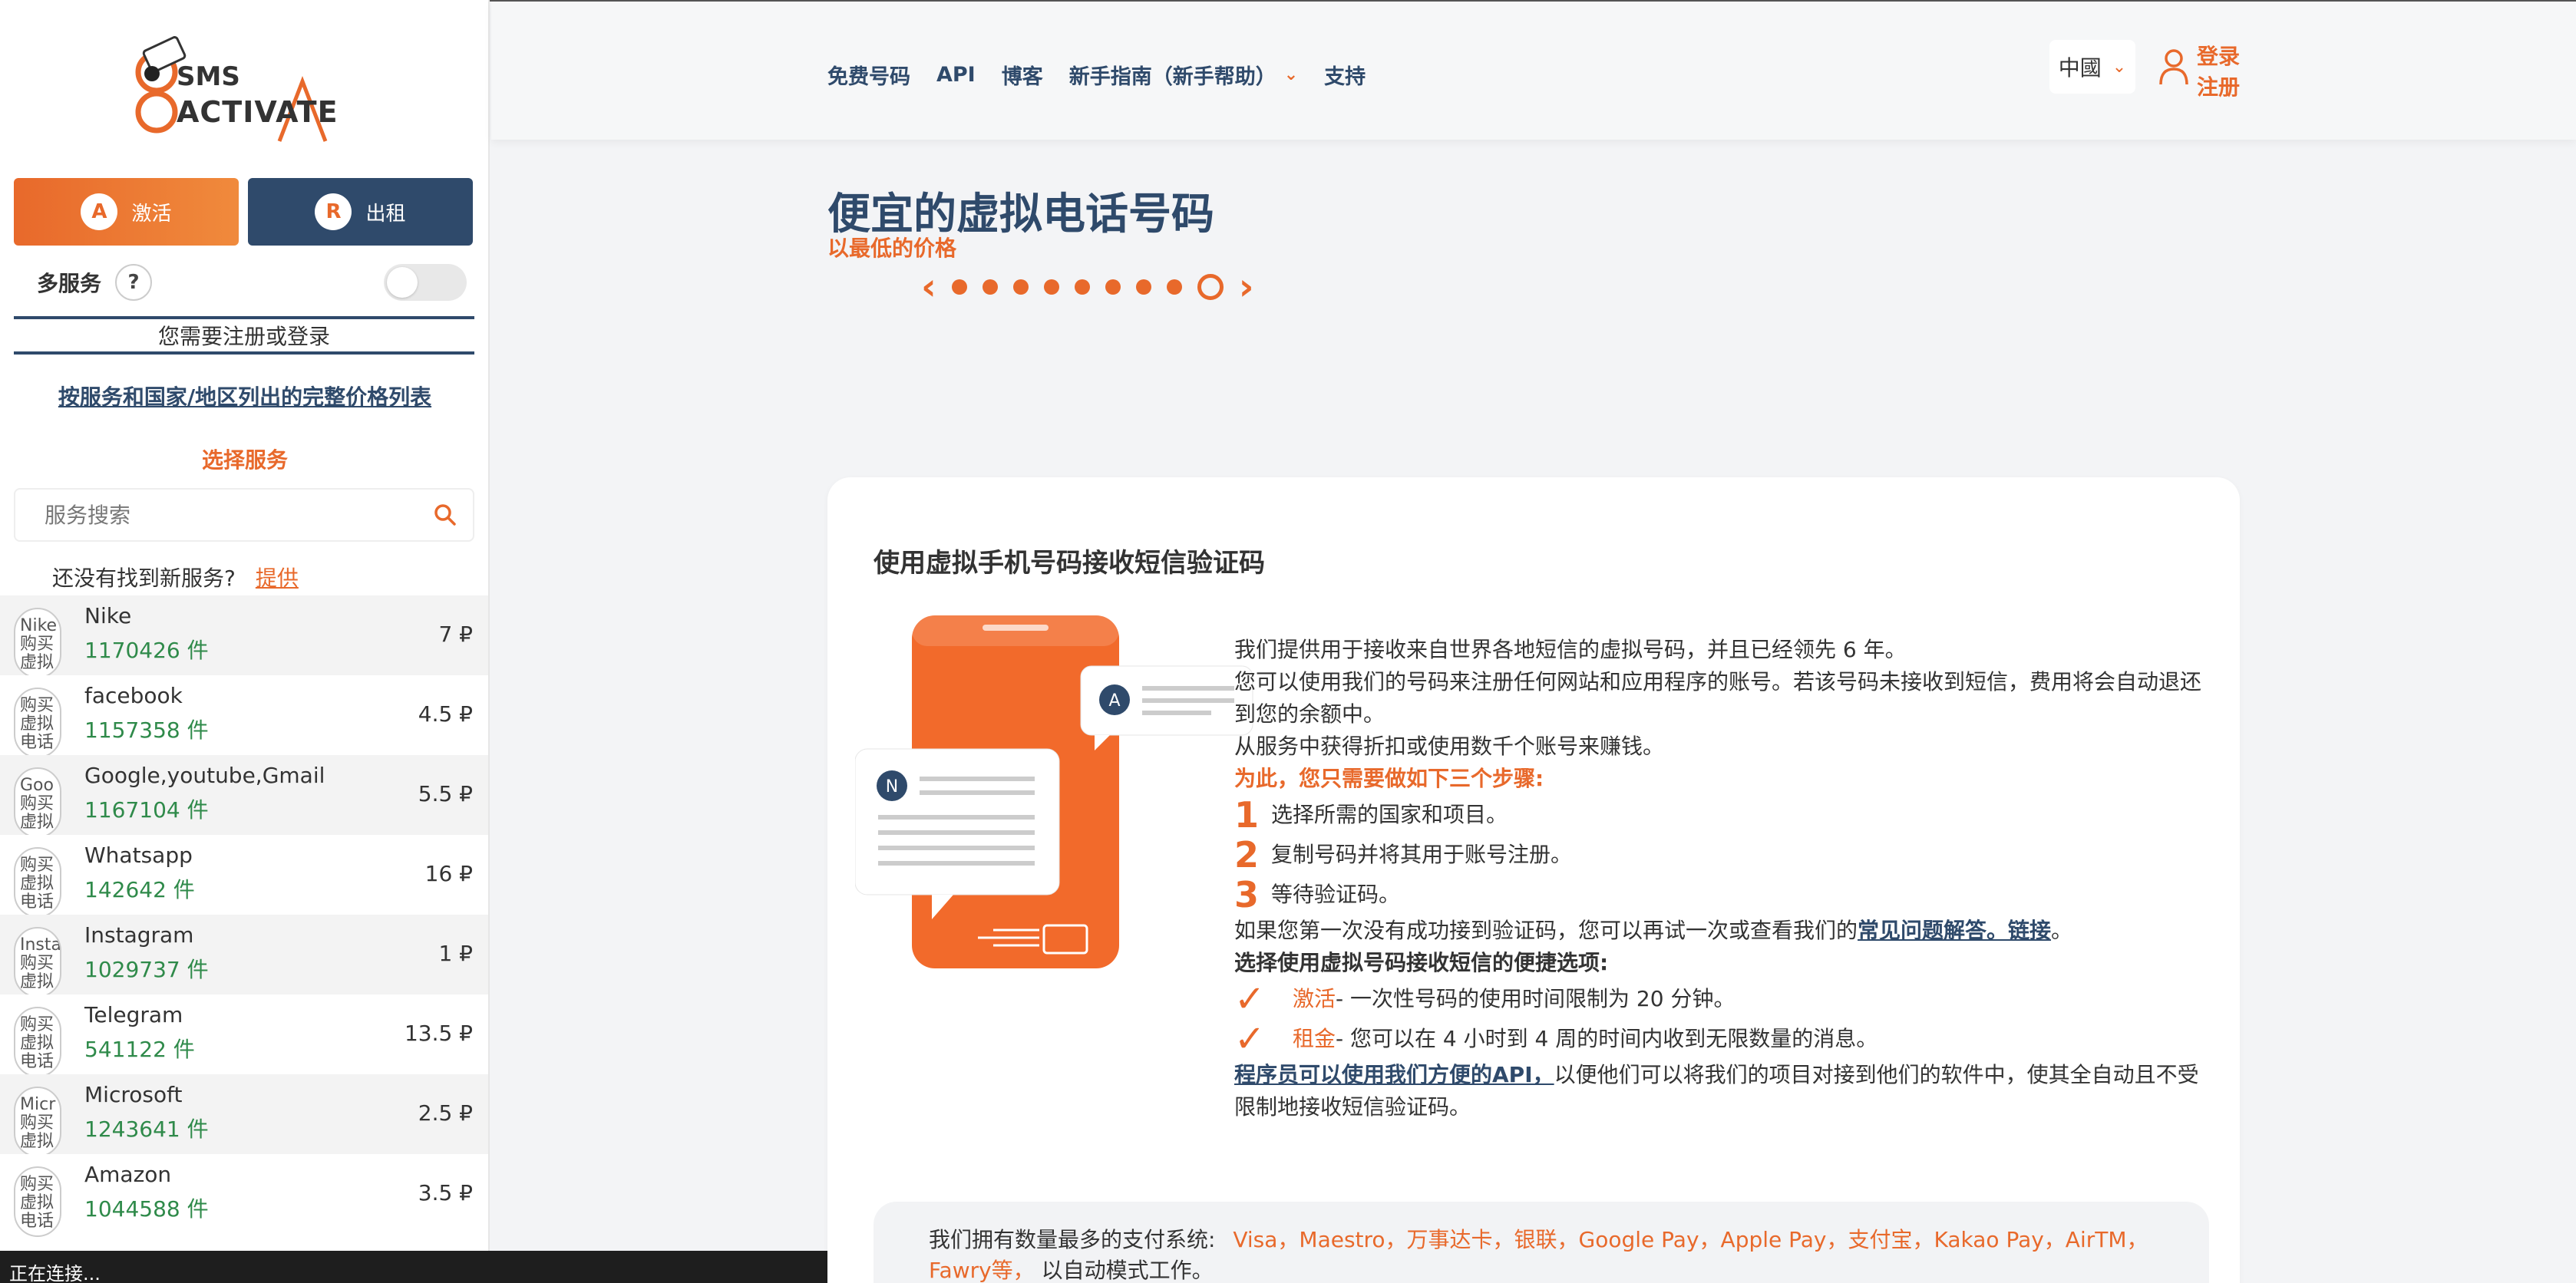 This screenshot has width=2576, height=1283. What do you see at coordinates (244, 957) in the screenshot?
I see `service-row-instagram: Insta 购买虚拟 Instagram 1029737 件 1 ₽` at bounding box center [244, 957].